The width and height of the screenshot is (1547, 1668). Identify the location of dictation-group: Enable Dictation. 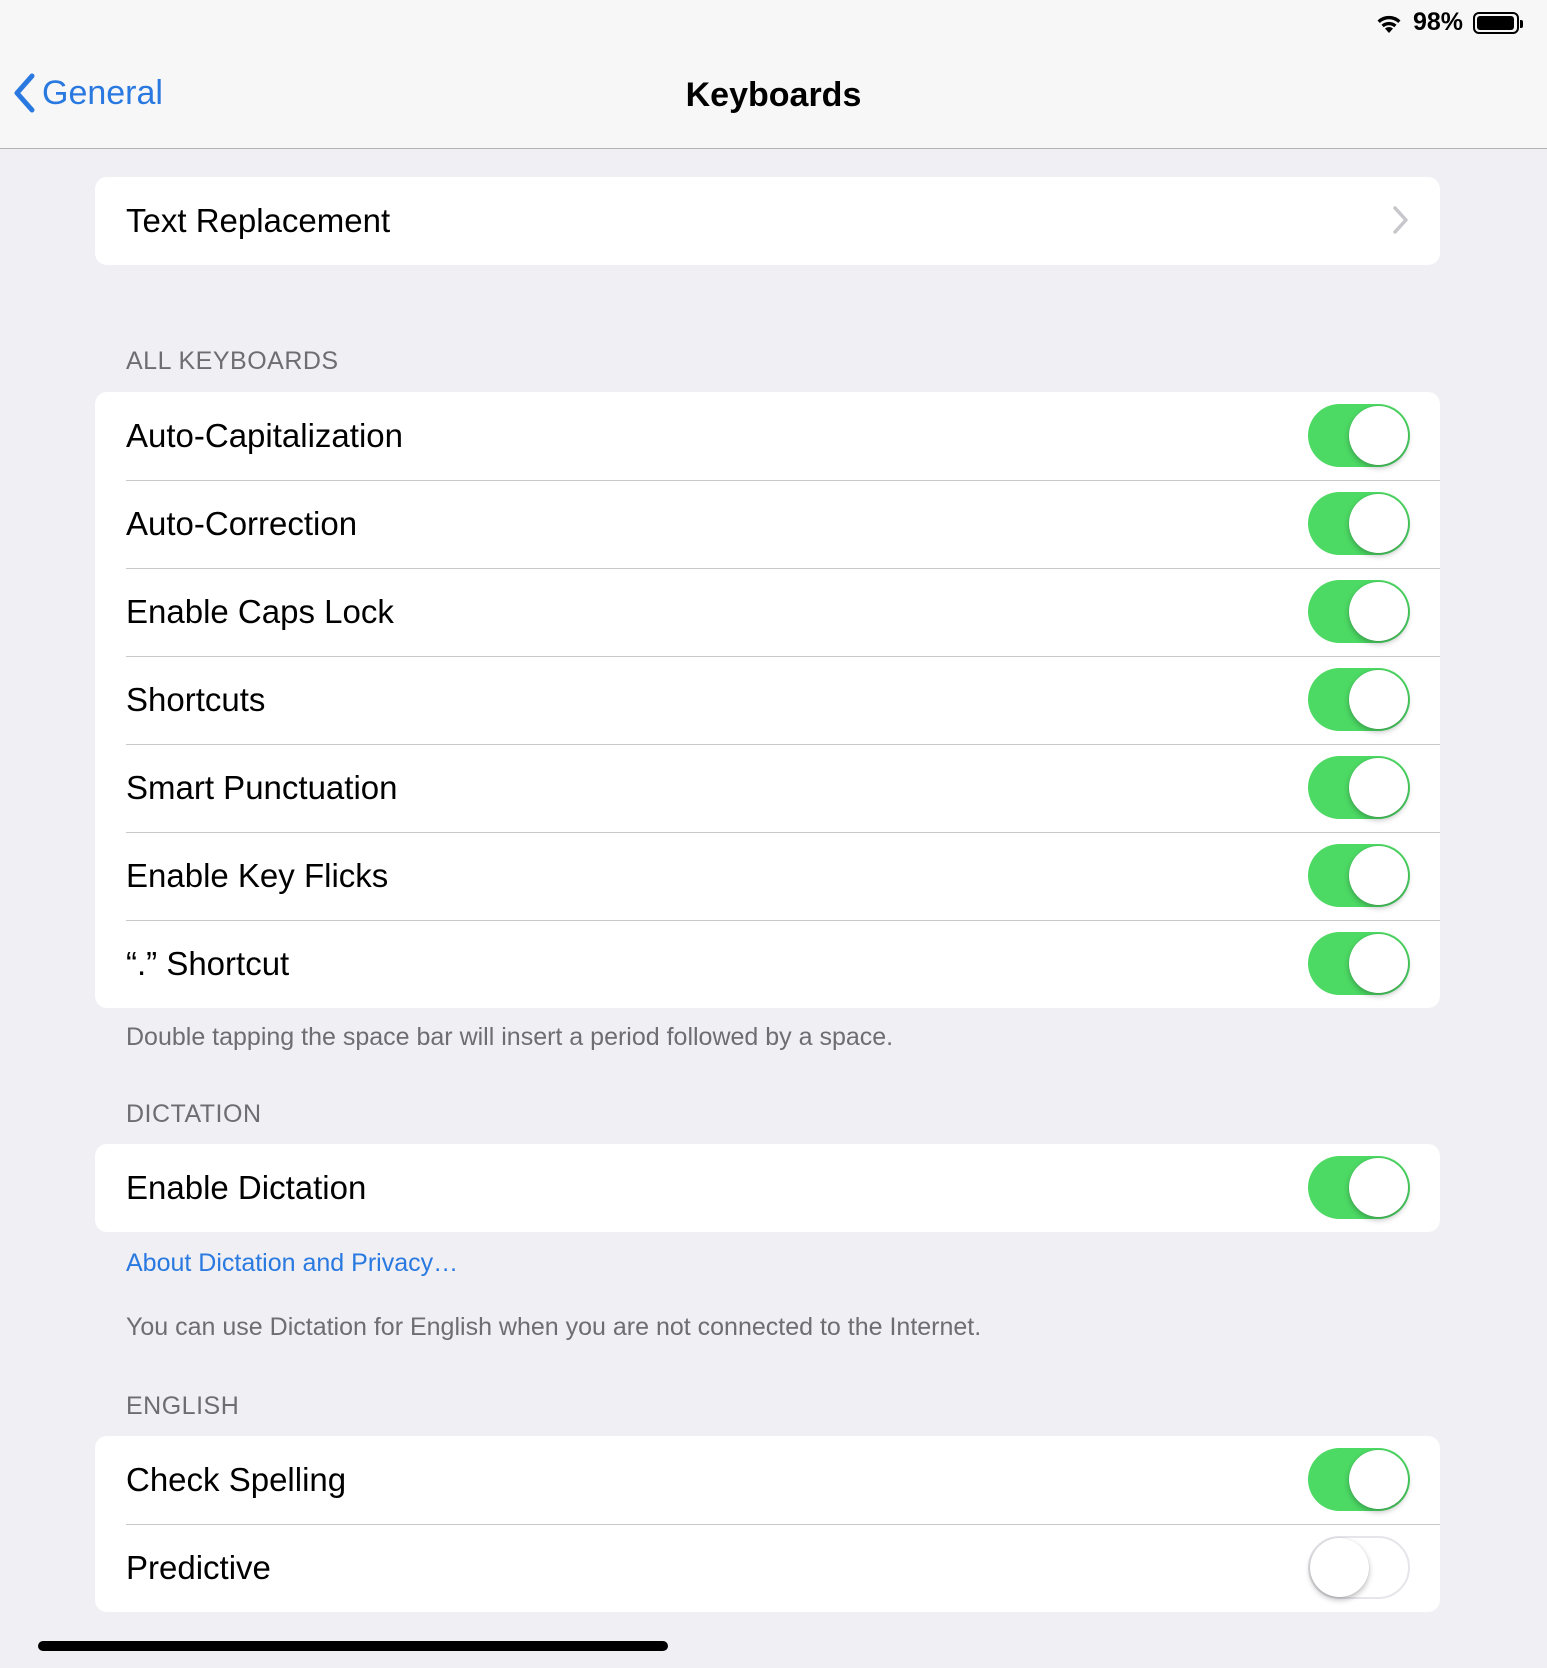
(767, 1188).